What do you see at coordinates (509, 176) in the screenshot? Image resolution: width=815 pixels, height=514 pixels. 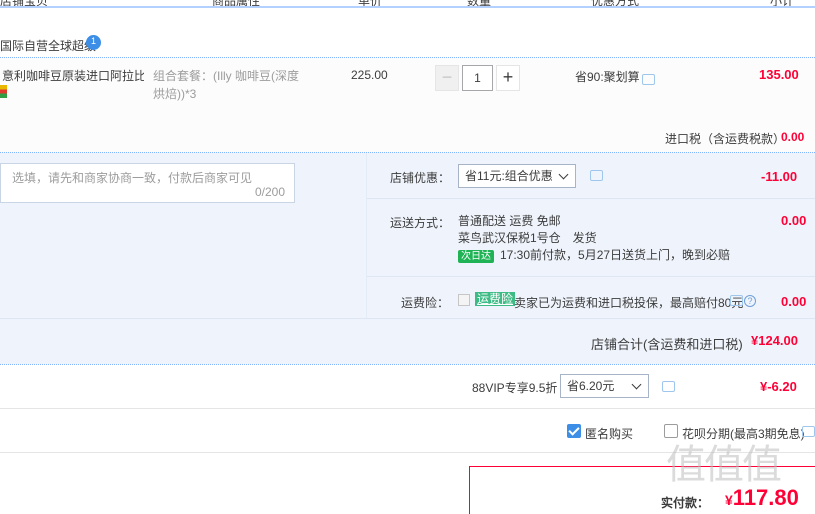 I see `coupon-select-value: 省11元:组合优惠` at bounding box center [509, 176].